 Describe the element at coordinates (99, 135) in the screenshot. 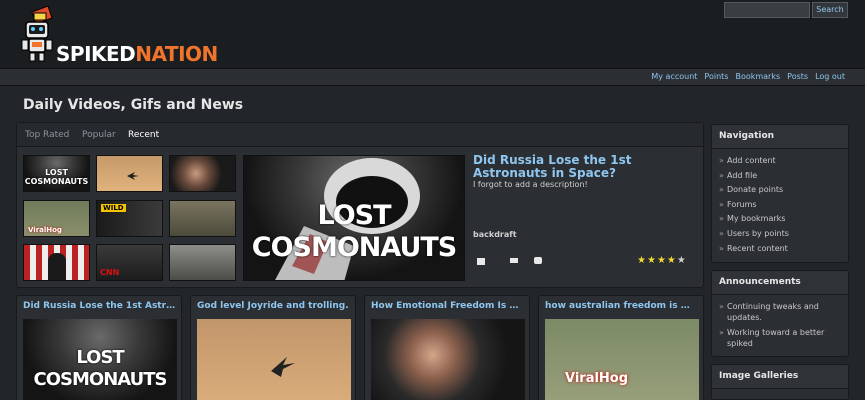

I see `tab-popular: Popular` at that location.